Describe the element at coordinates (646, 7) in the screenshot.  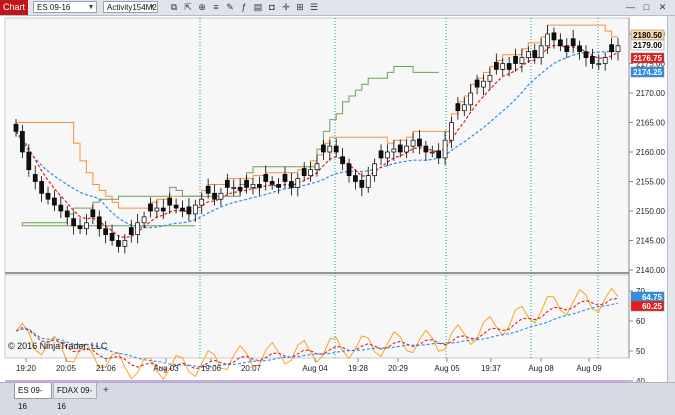
I see `maximize-icon: □` at that location.